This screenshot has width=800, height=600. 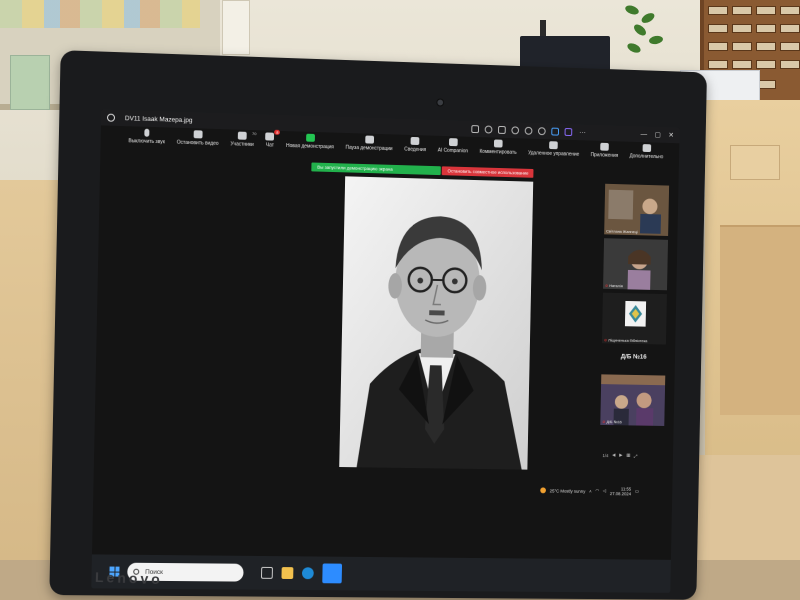 I want to click on gallery-next-icon: ▶, so click(x=620, y=455).